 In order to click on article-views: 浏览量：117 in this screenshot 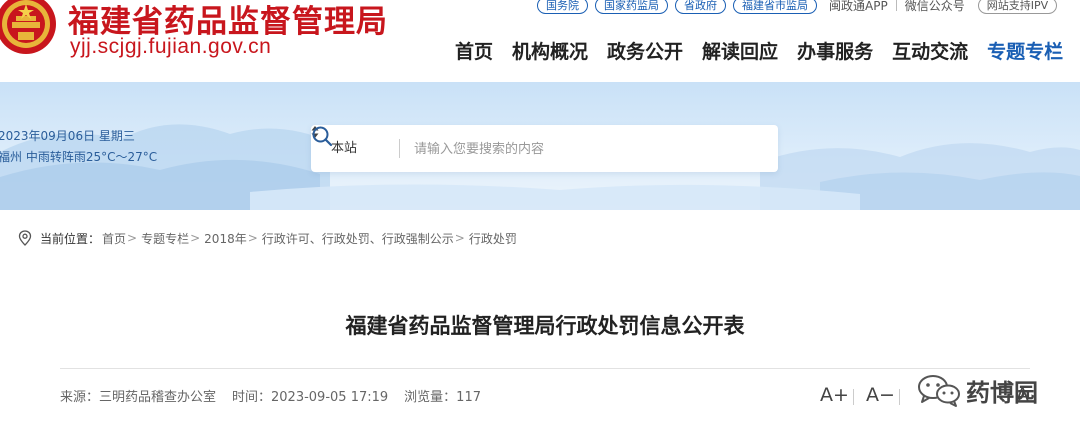, I will do `click(442, 397)`.